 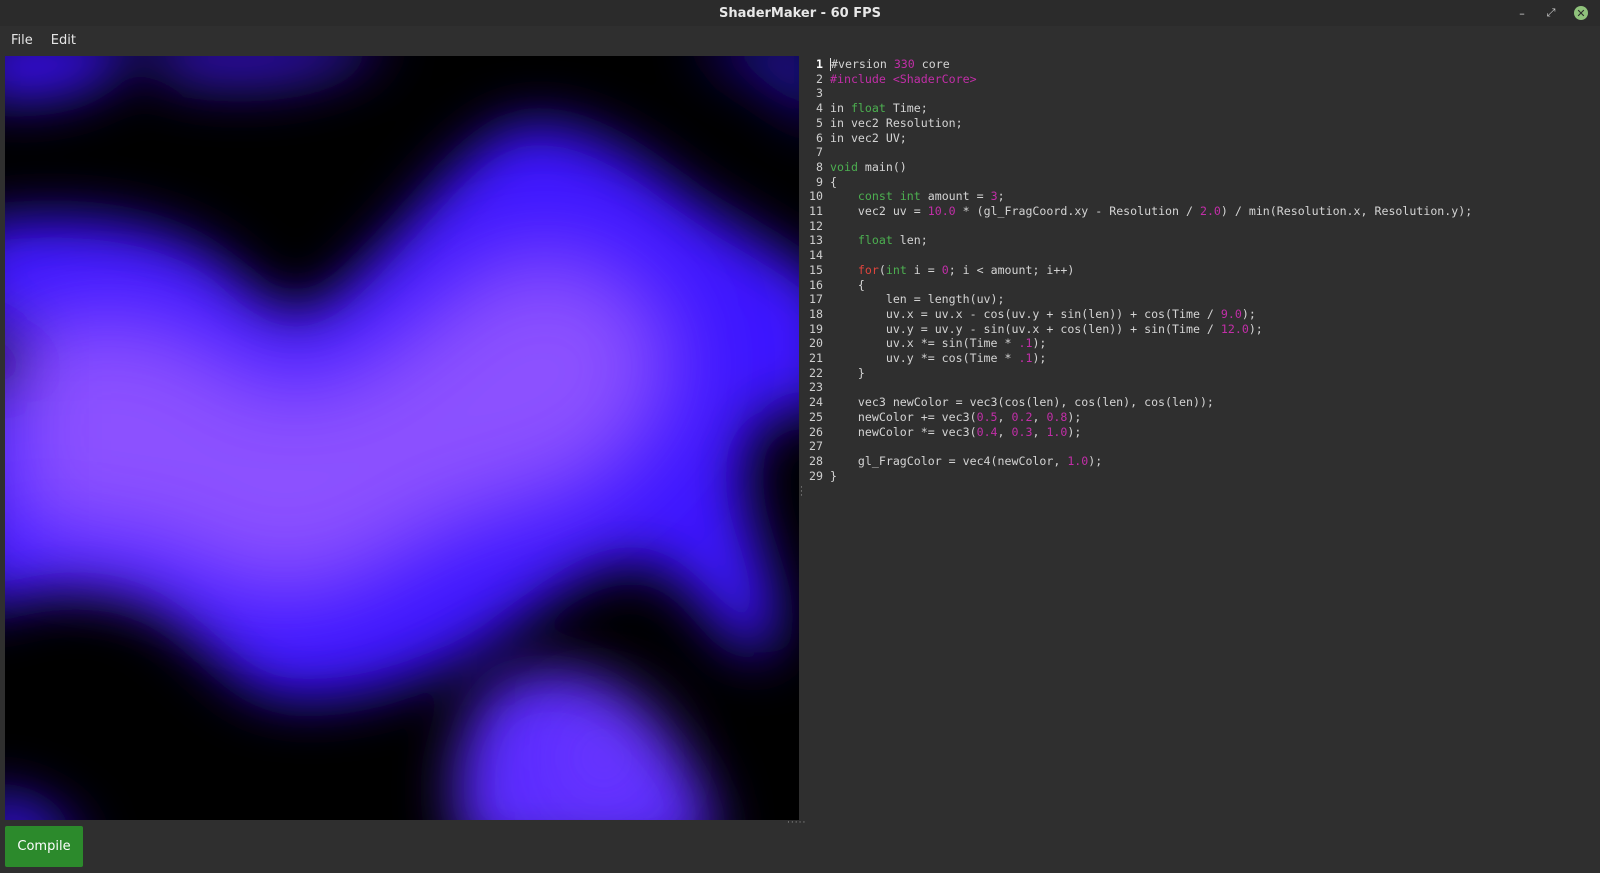 What do you see at coordinates (816, 460) in the screenshot?
I see `line-number: 28` at bounding box center [816, 460].